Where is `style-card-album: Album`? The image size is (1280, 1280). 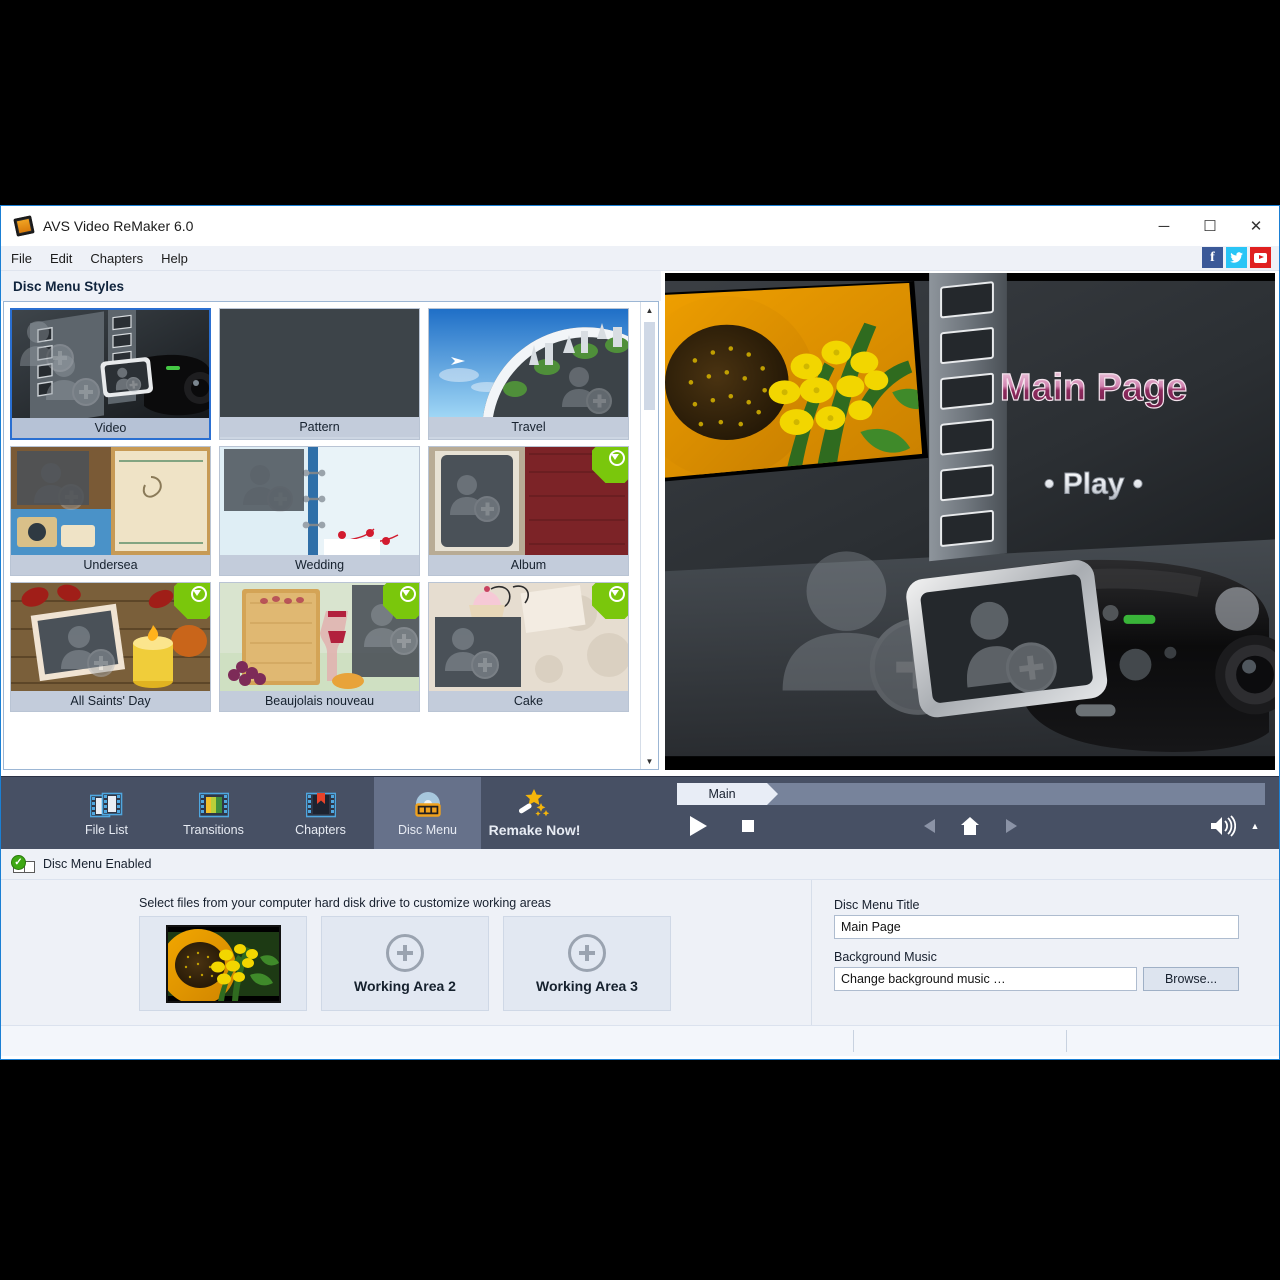 style-card-album: Album is located at coordinates (528, 511).